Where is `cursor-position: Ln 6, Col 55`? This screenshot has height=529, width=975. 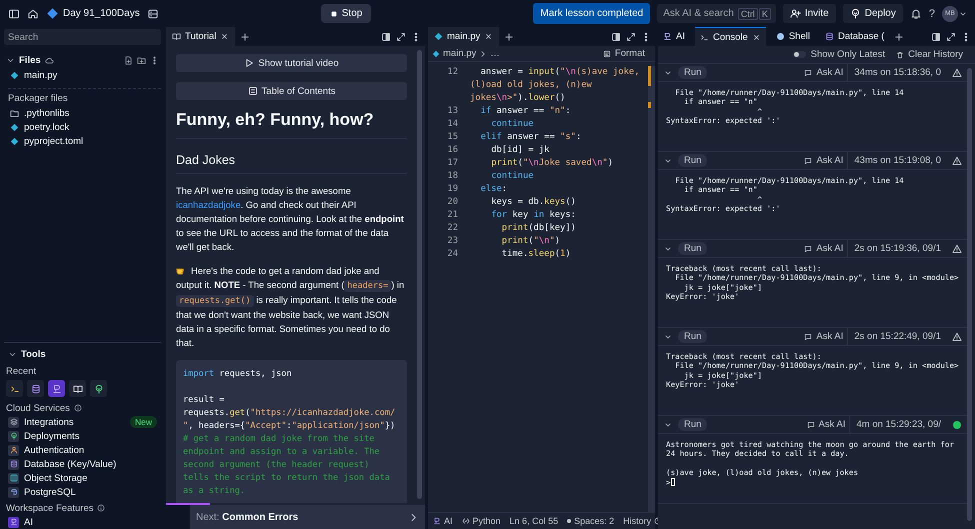
cursor-position: Ln 6, Col 55 is located at coordinates (534, 521).